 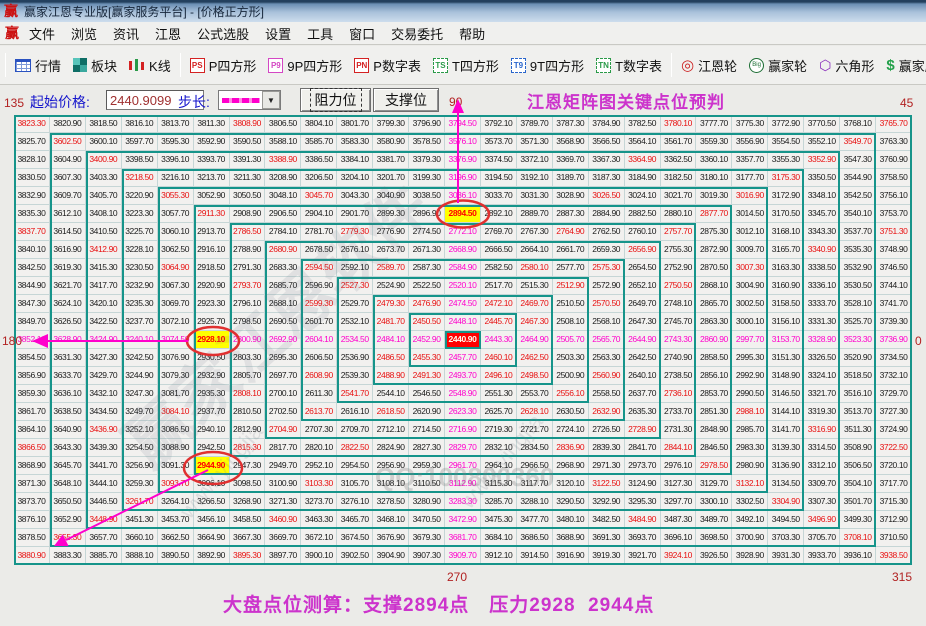 I want to click on gann-cell: 2664.10, so click(x=534, y=250).